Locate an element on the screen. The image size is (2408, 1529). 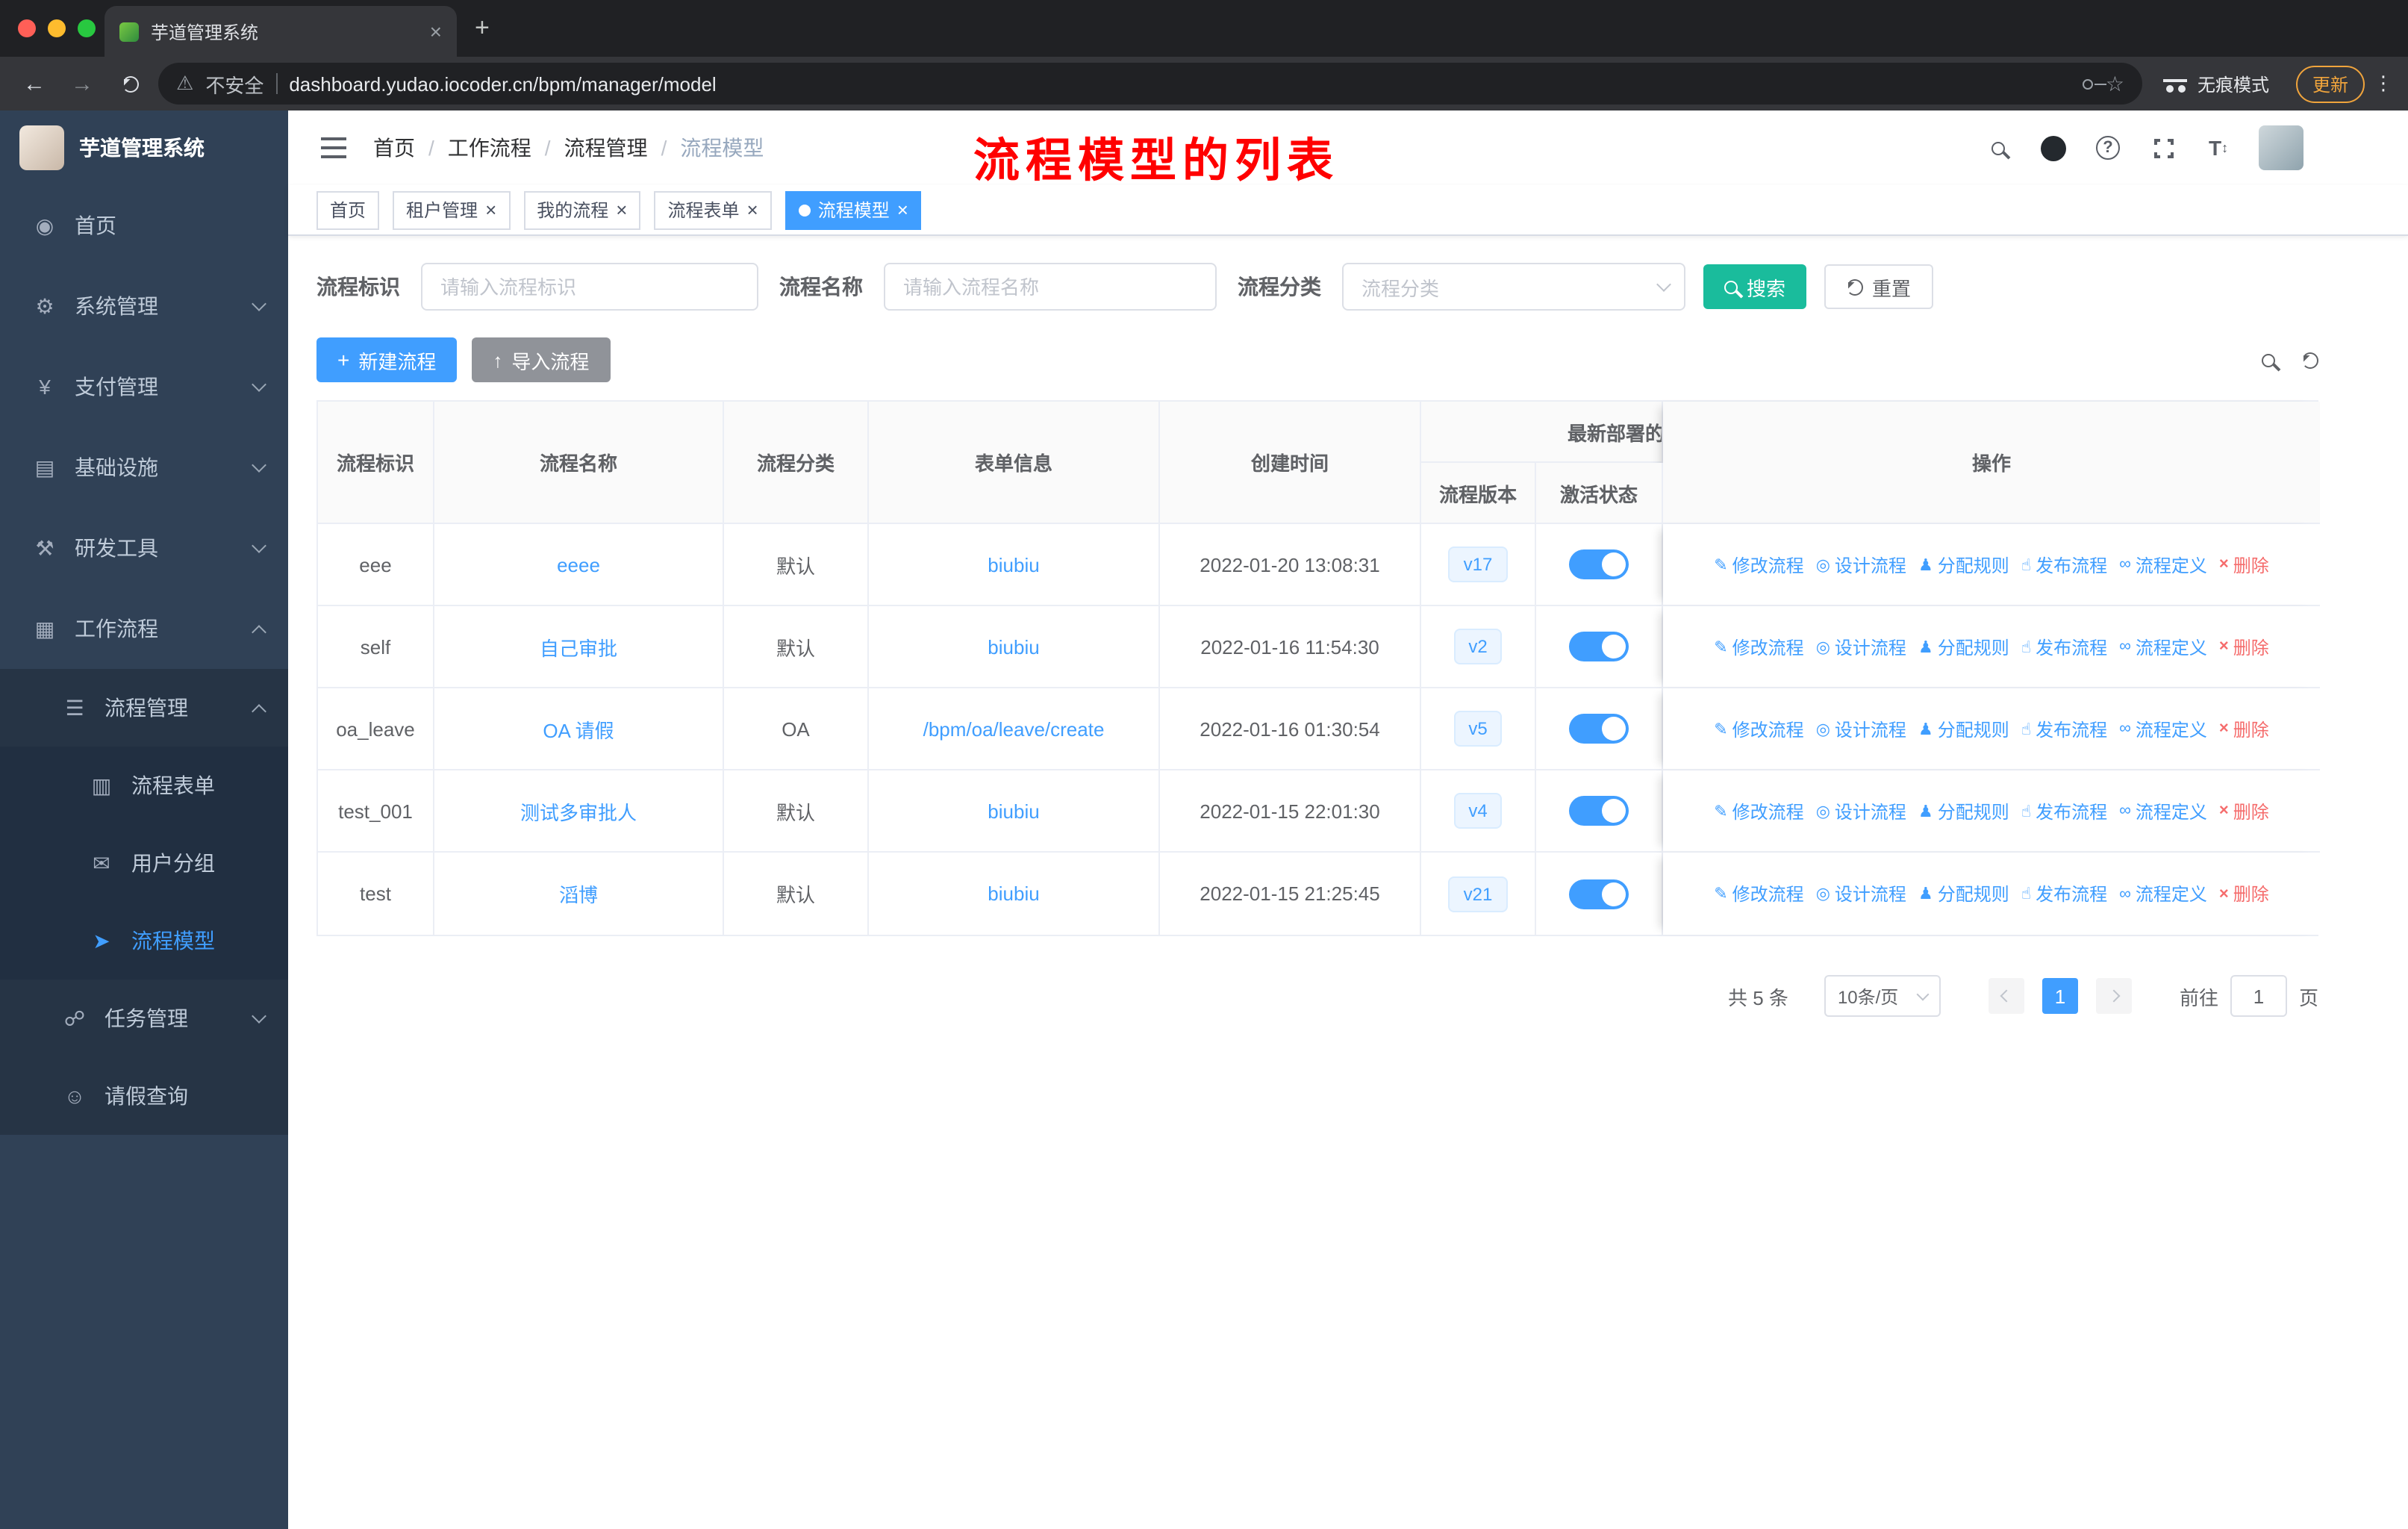
process-name-link: 滔博 is located at coordinates (579, 894).